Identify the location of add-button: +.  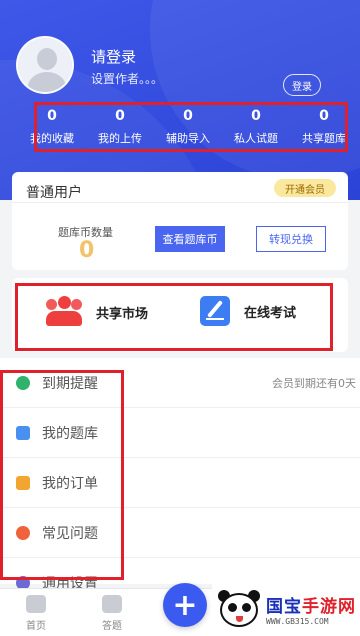
(185, 605).